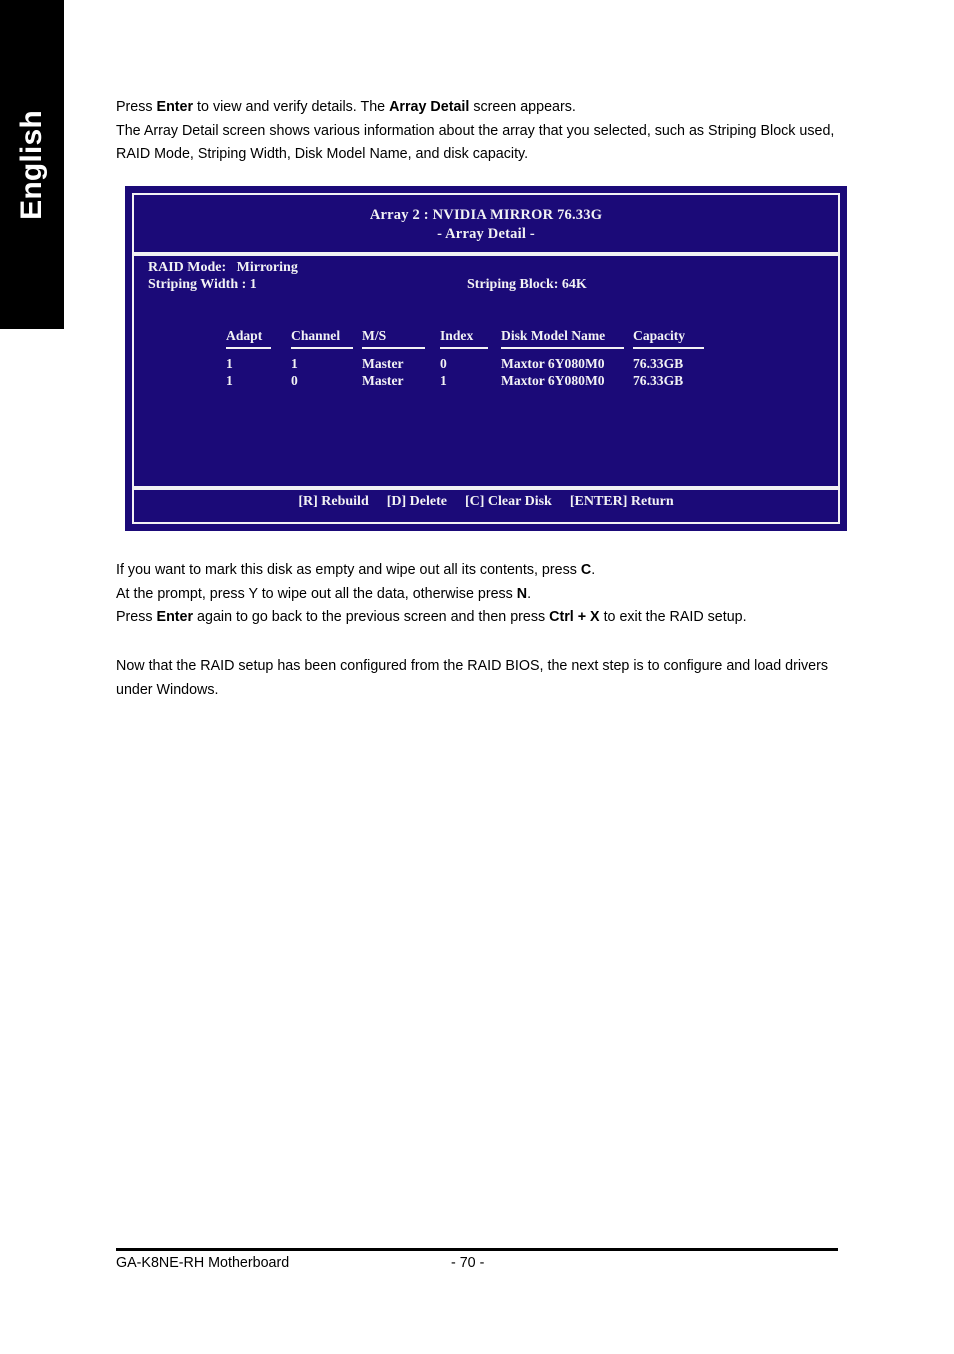 The height and width of the screenshot is (1354, 954). Describe the element at coordinates (417, 502) in the screenshot. I see `key-delete: [D] Delete` at that location.